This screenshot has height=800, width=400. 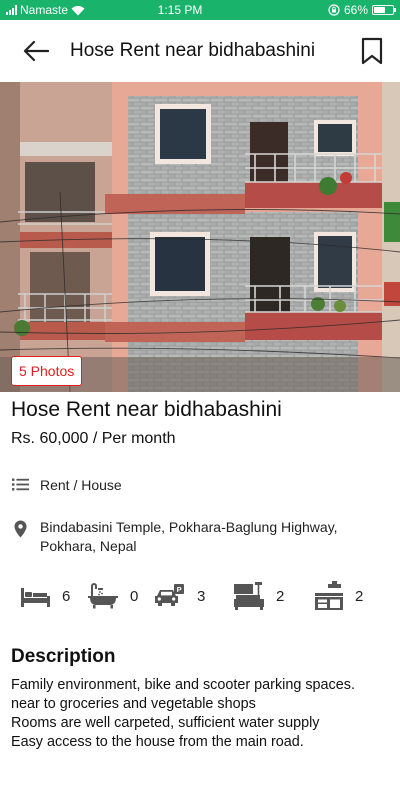 What do you see at coordinates (11, 10) in the screenshot?
I see `signal-icon` at bounding box center [11, 10].